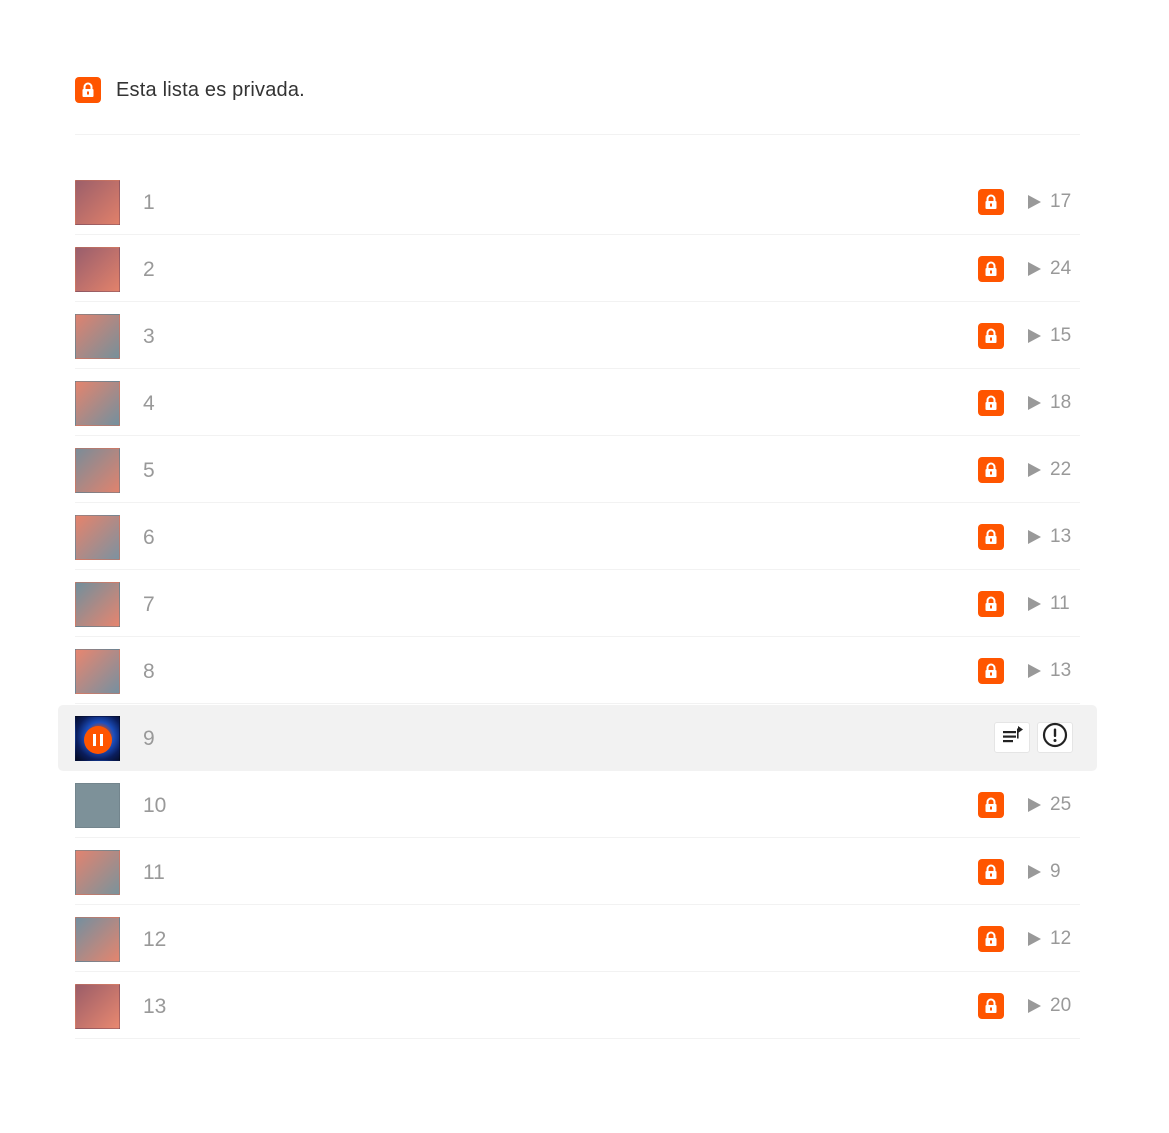 The height and width of the screenshot is (1133, 1169). I want to click on track-title: 13, so click(154, 1007).